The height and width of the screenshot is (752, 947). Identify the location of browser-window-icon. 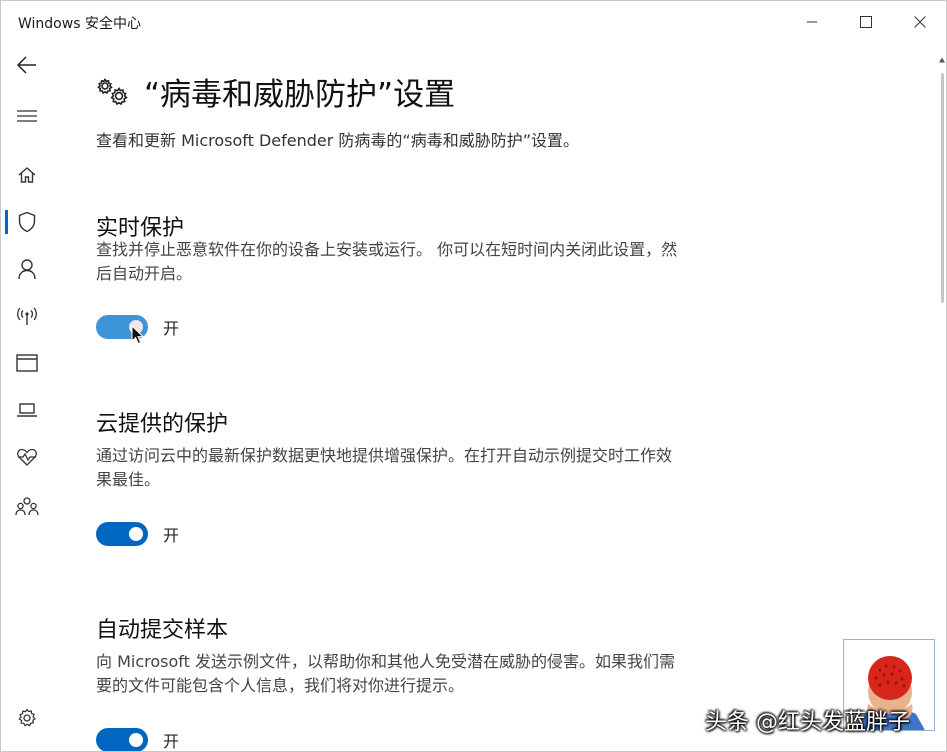
(27, 363).